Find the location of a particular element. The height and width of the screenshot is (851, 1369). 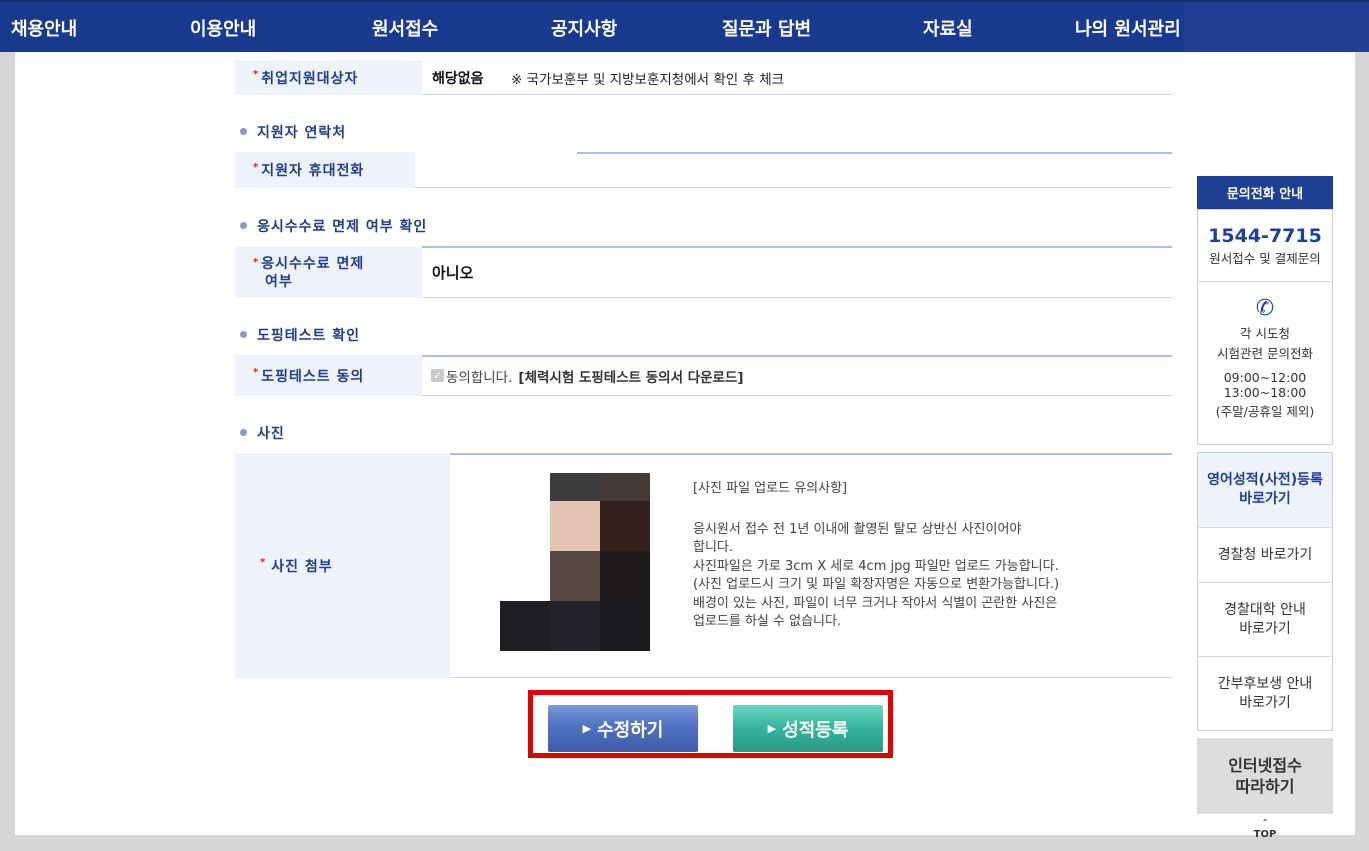

top-navigation: 채용안내 이용안내 원서접수 공지사항 질문과 답변 자료실 나의 원서관리 is located at coordinates (684, 26).